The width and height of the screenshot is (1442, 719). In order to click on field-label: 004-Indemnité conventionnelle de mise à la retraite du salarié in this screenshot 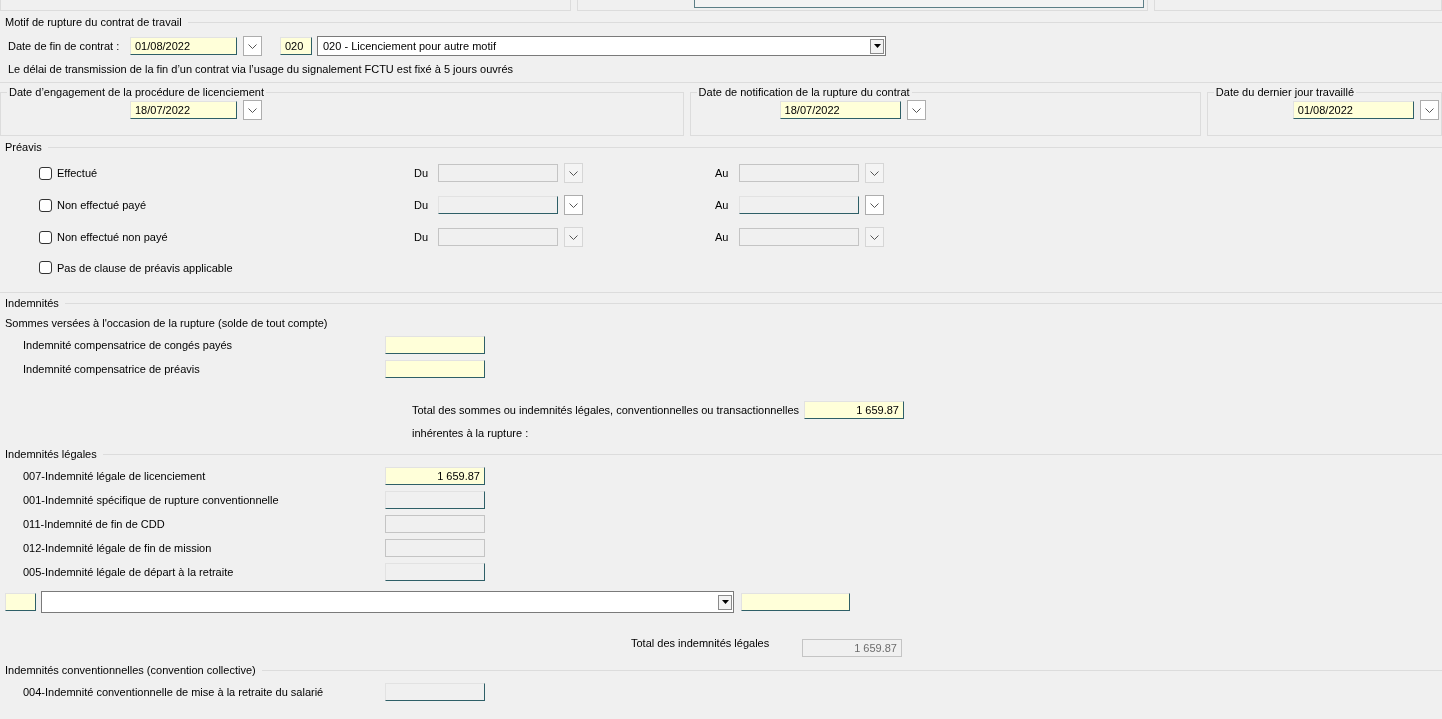, I will do `click(174, 692)`.